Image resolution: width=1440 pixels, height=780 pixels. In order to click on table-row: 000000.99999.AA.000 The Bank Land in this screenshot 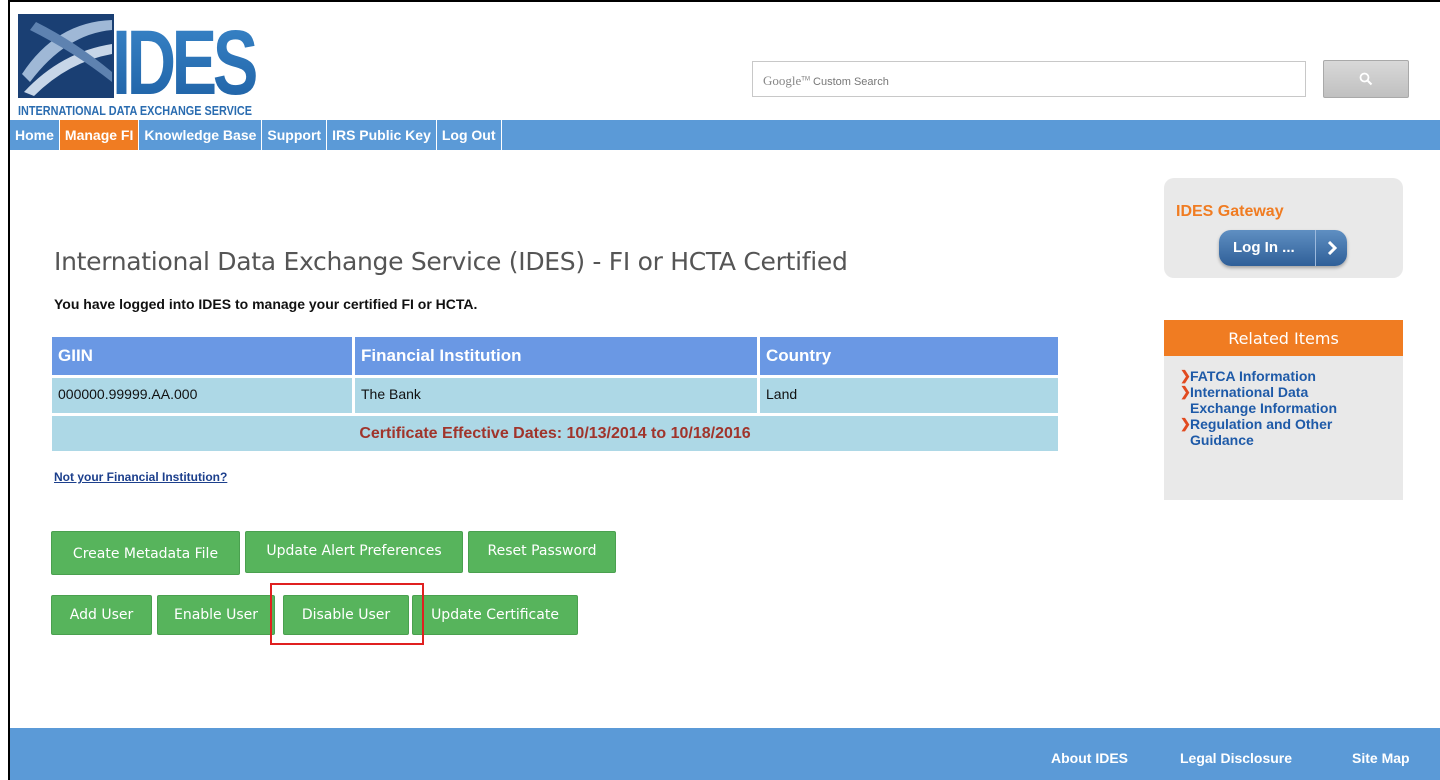, I will do `click(555, 395)`.